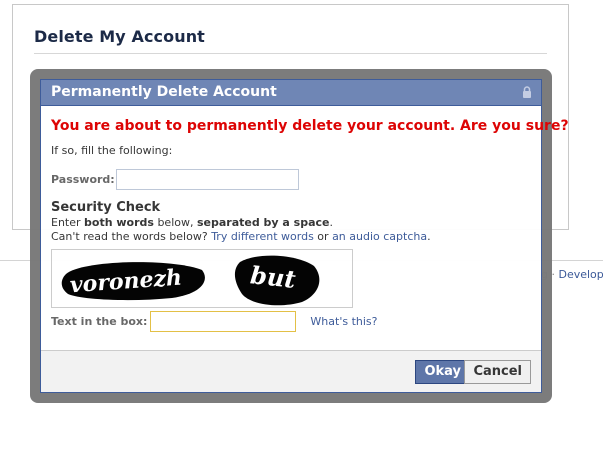 Image resolution: width=603 pixels, height=458 pixels. Describe the element at coordinates (291, 371) in the screenshot. I see `dialog-footer: Okay Cancel` at that location.